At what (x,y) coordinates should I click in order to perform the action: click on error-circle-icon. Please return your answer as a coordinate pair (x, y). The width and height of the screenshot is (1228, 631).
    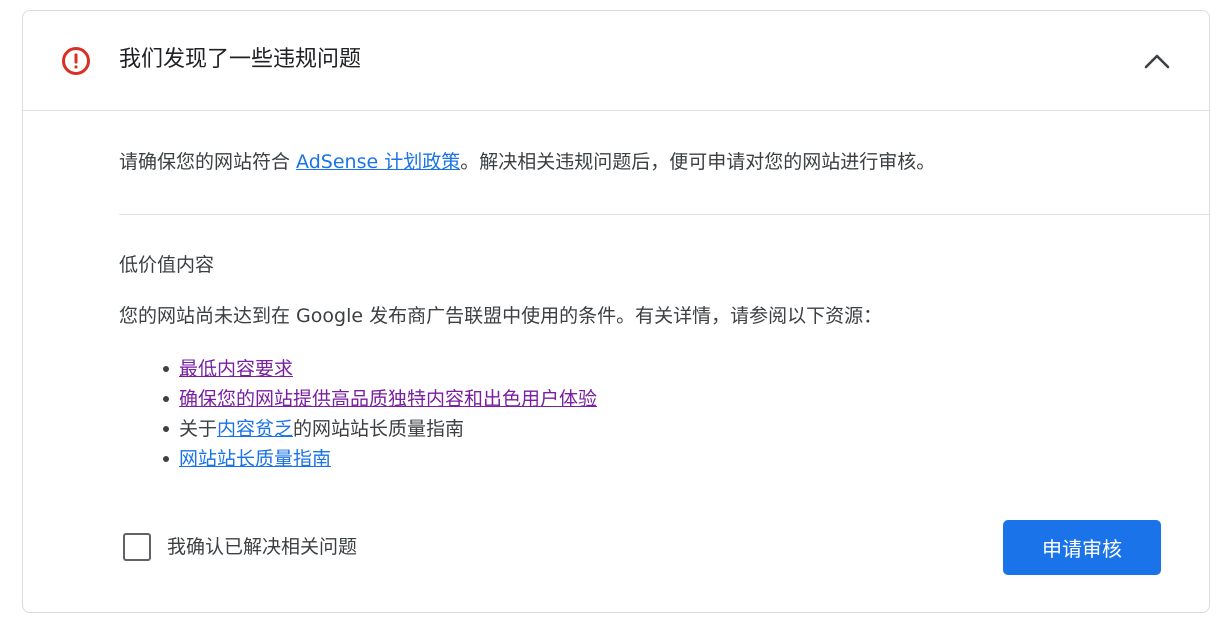
    Looking at the image, I should click on (76, 61).